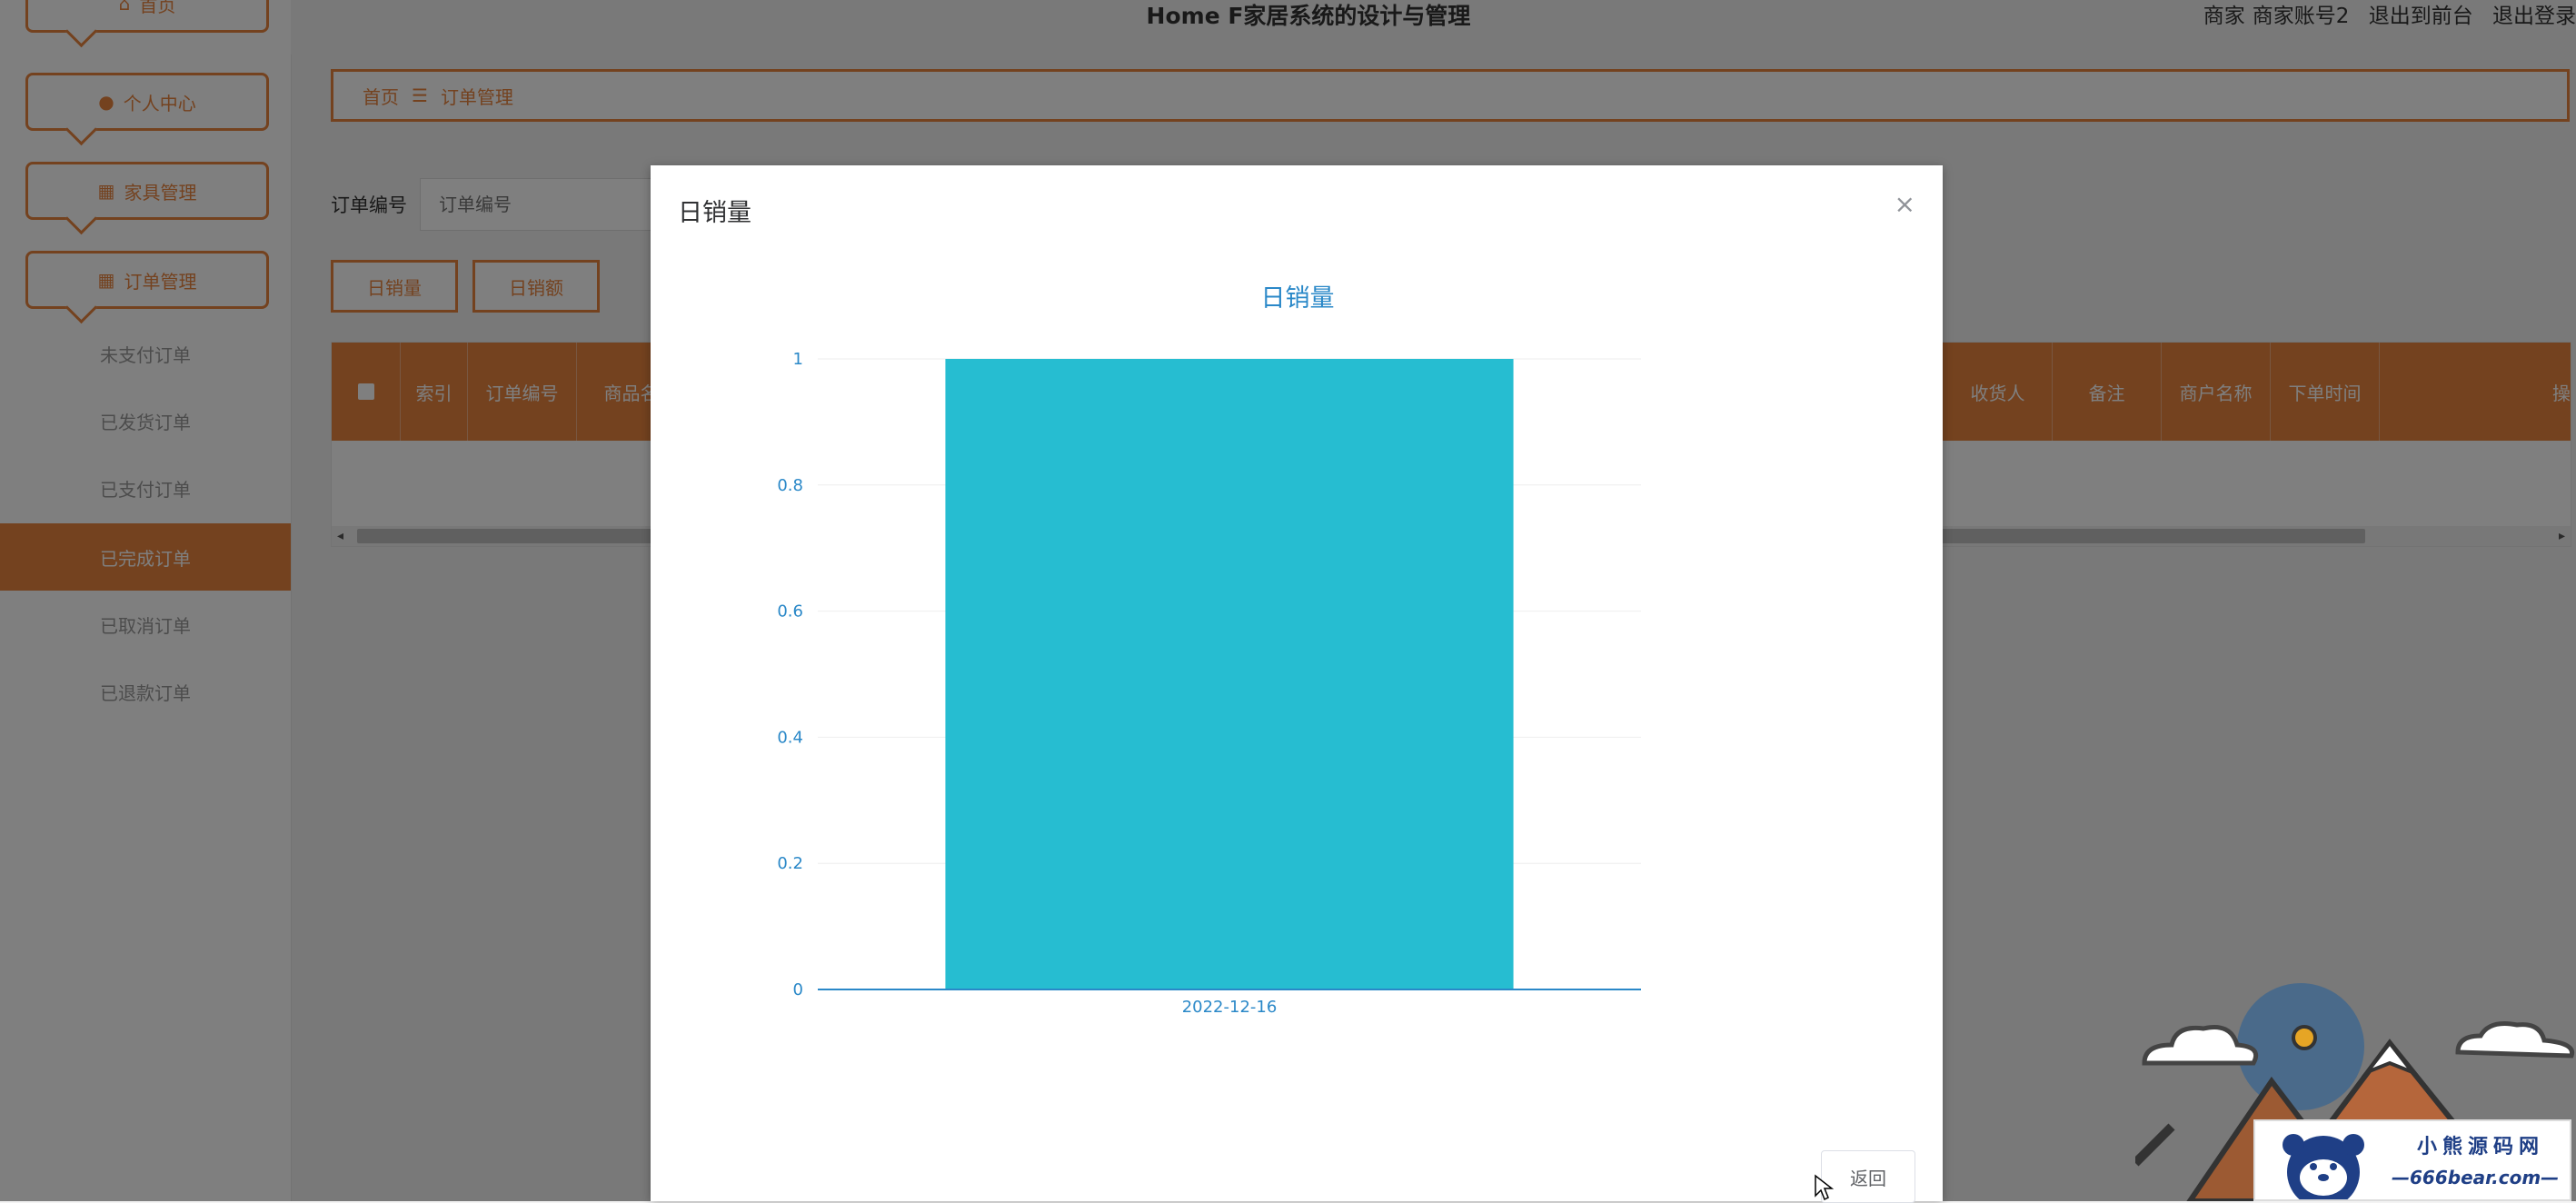 The height and width of the screenshot is (1203, 2576). Describe the element at coordinates (798, 359) in the screenshot. I see `y-tick-label: 1` at that location.